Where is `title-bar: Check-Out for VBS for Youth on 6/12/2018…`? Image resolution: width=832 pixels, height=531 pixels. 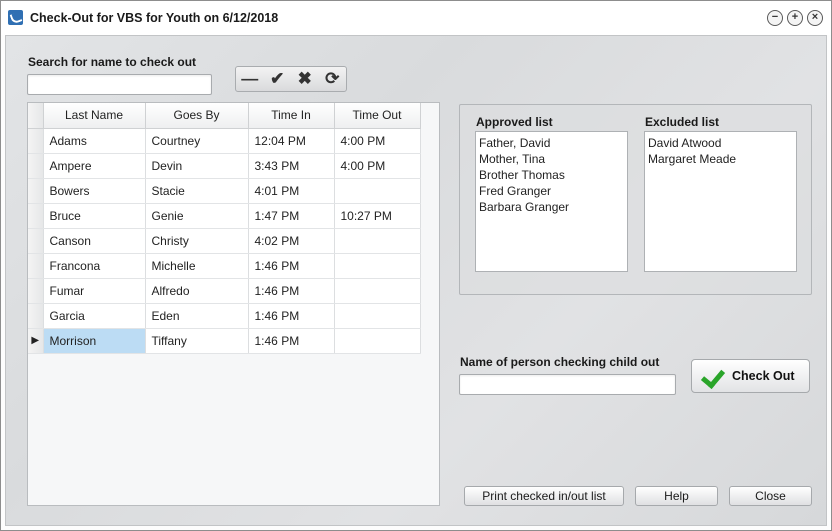 title-bar: Check-Out for VBS for Youth on 6/12/2018… is located at coordinates (416, 18).